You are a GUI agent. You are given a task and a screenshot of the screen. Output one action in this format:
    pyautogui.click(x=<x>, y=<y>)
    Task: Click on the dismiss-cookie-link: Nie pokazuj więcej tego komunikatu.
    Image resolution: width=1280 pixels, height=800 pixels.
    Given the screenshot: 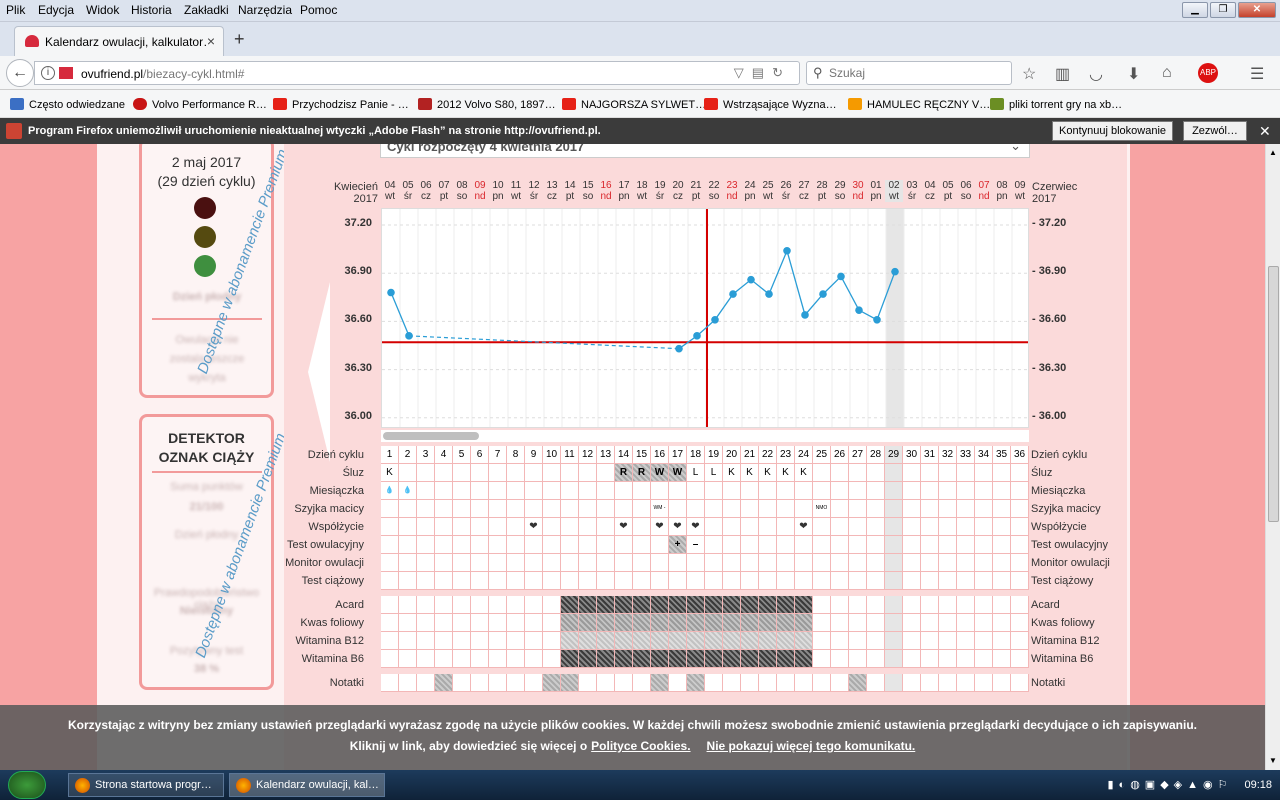 What is the action you would take?
    pyautogui.click(x=811, y=746)
    